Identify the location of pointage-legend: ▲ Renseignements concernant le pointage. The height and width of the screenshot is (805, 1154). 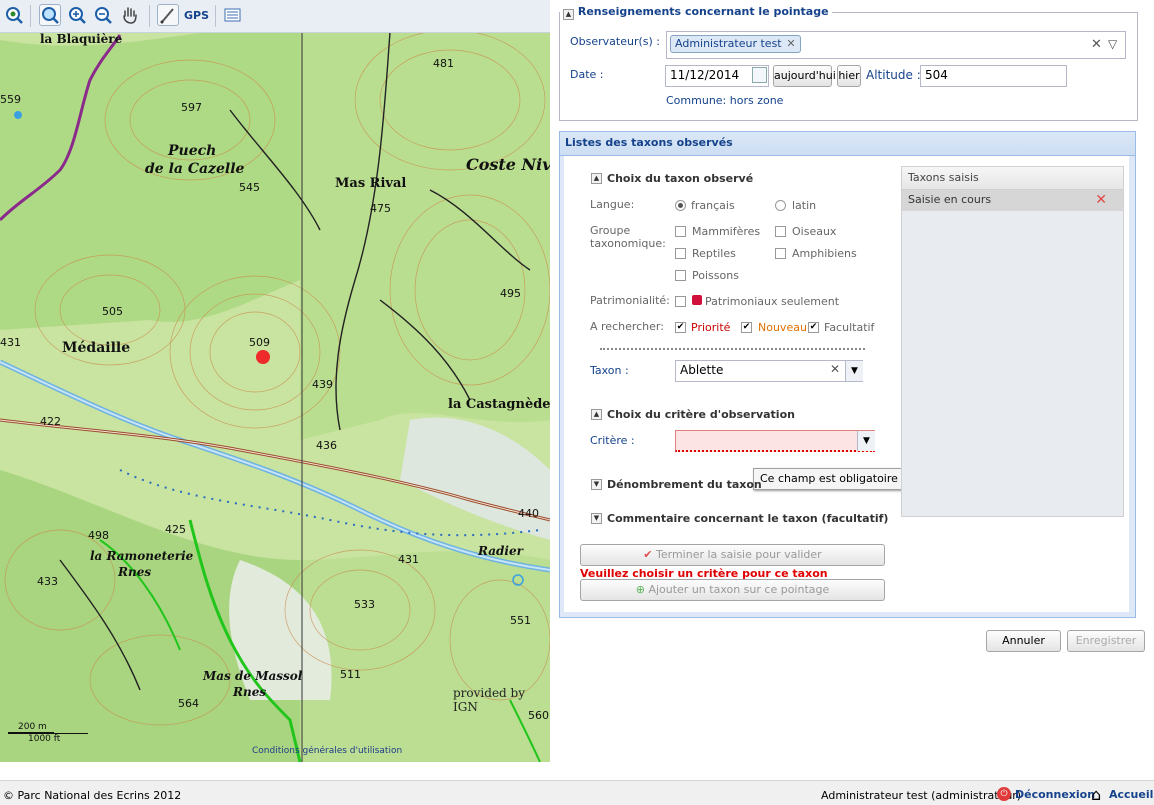
(696, 12).